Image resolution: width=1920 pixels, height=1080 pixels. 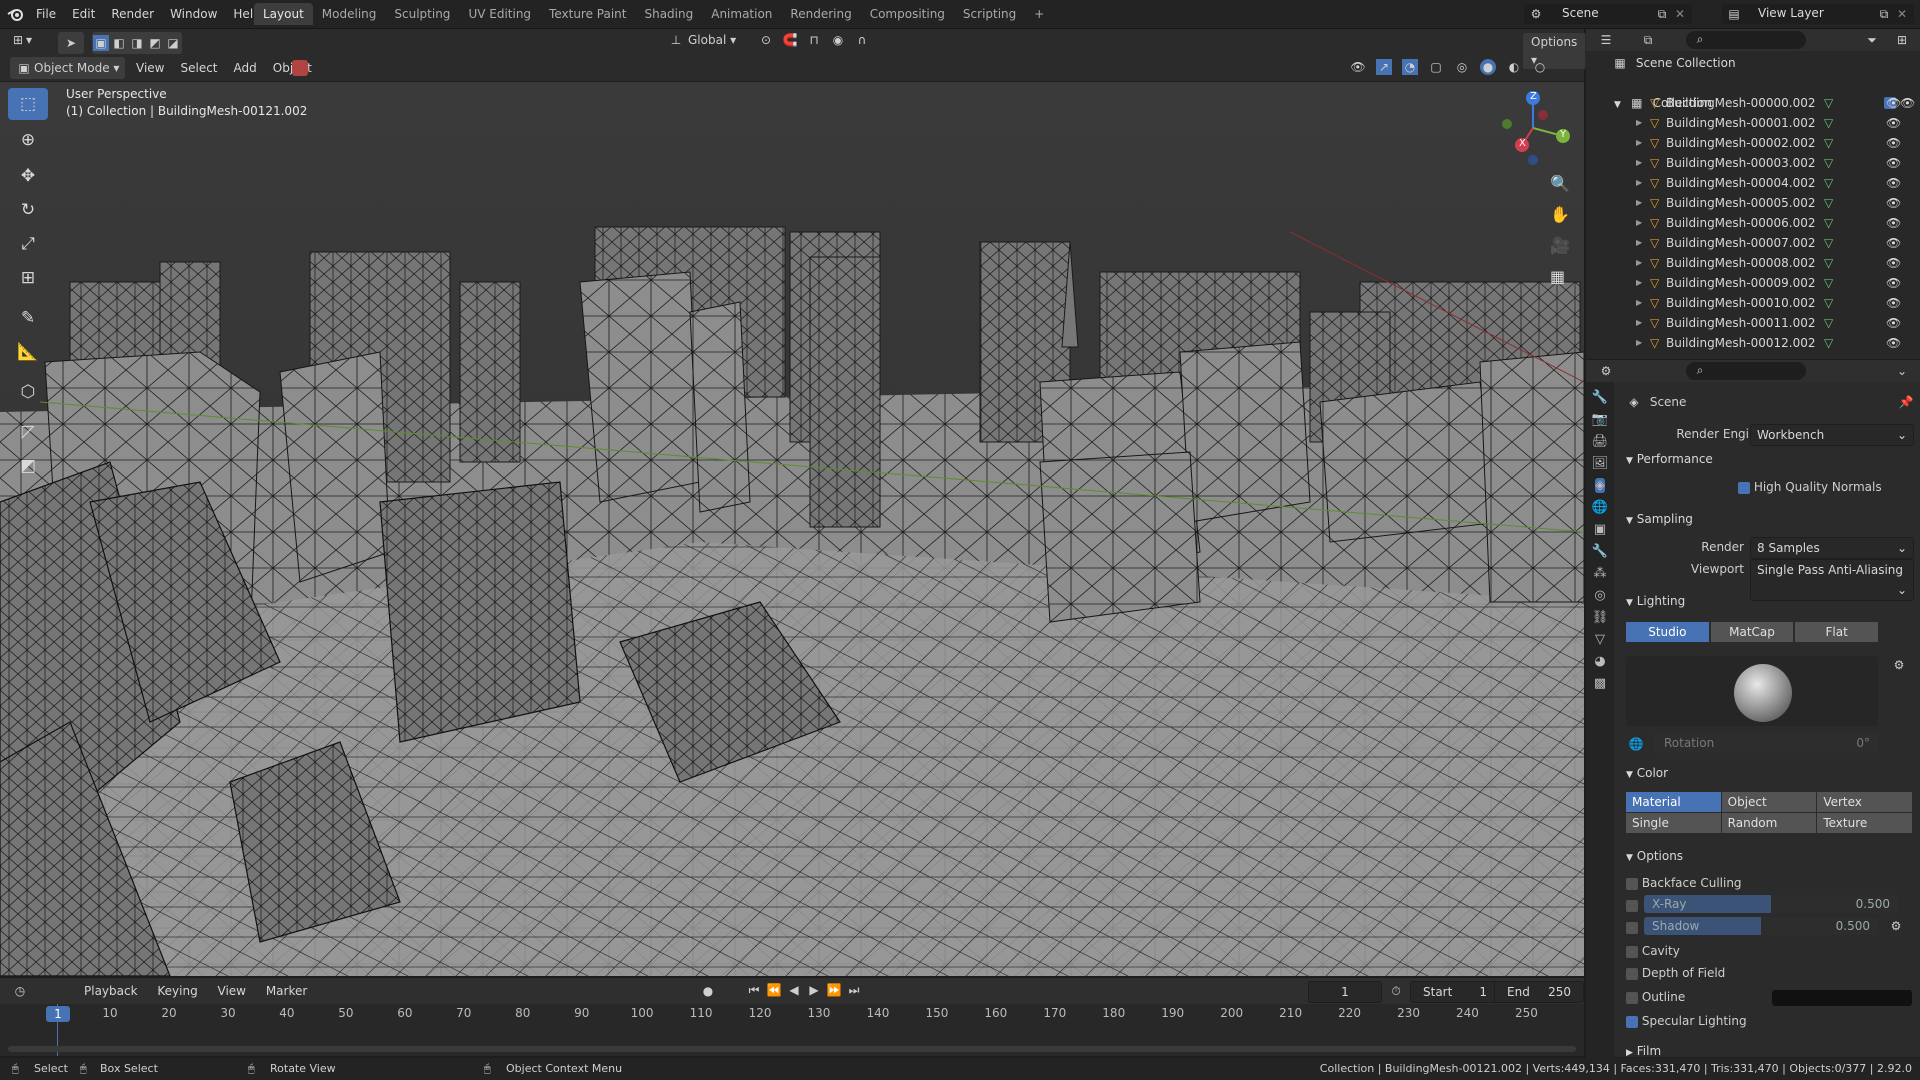 I want to click on view-layer-selector: ▤ View Layer ⧉ ✕, so click(x=1818, y=14).